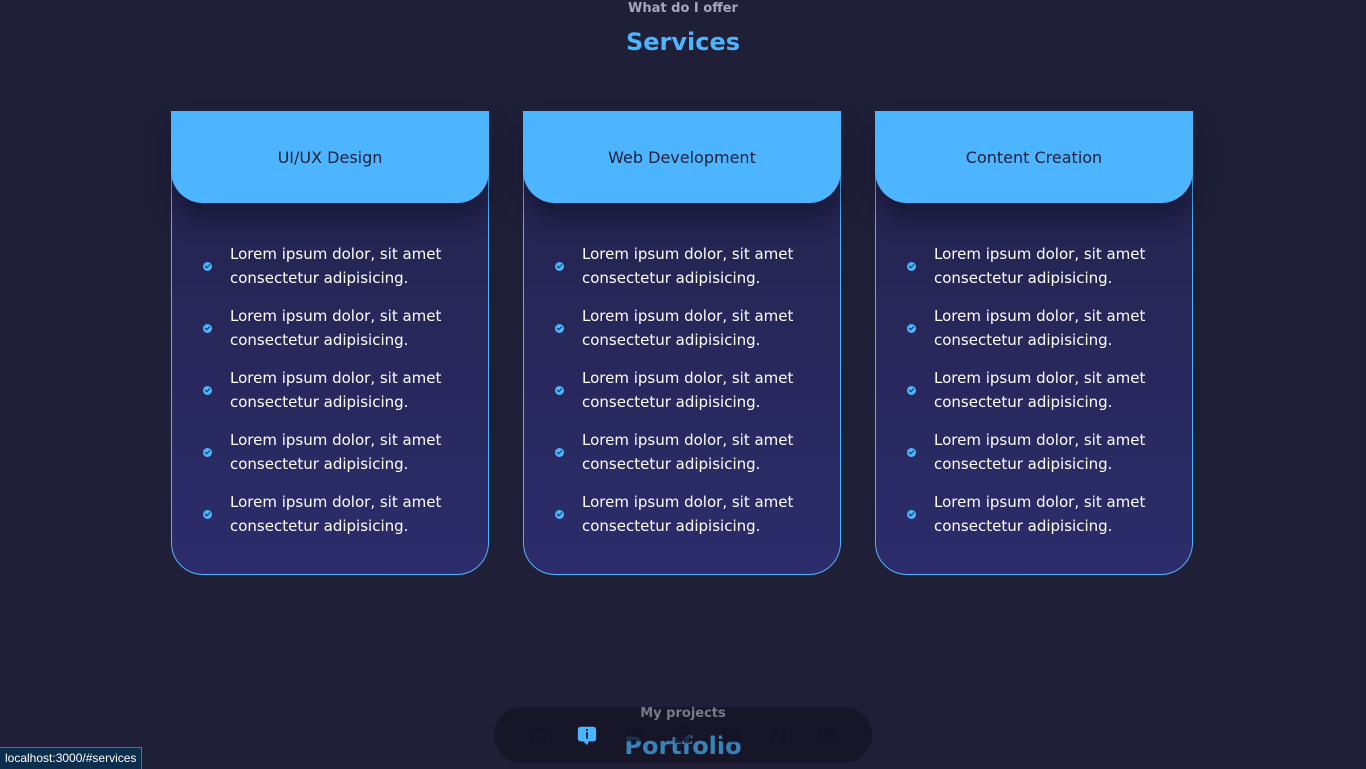  I want to click on card-header: Web Development, so click(682, 157).